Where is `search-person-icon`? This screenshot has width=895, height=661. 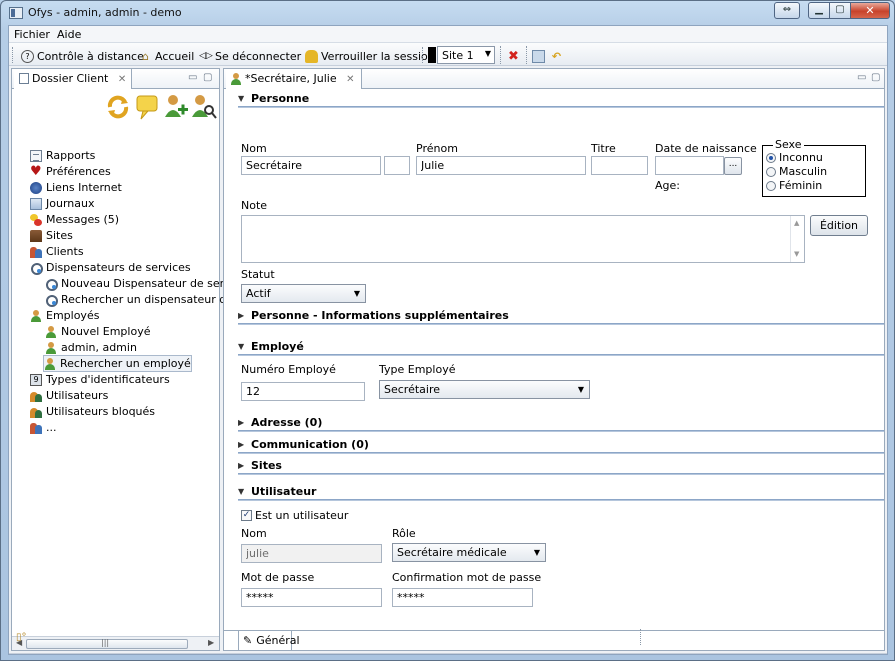 search-person-icon is located at coordinates (204, 107).